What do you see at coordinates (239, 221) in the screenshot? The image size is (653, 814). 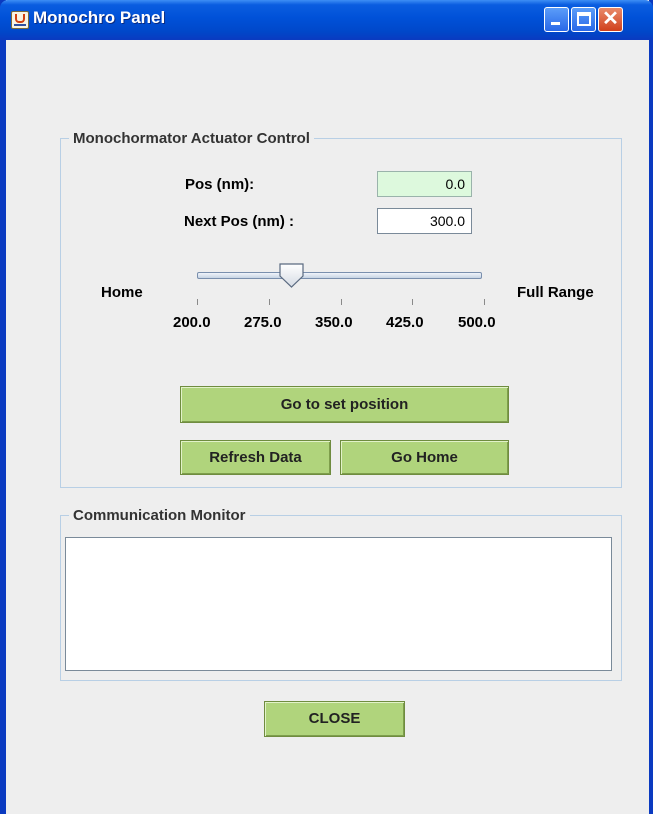 I see `next-pos-label: Next Pos (nm) :` at bounding box center [239, 221].